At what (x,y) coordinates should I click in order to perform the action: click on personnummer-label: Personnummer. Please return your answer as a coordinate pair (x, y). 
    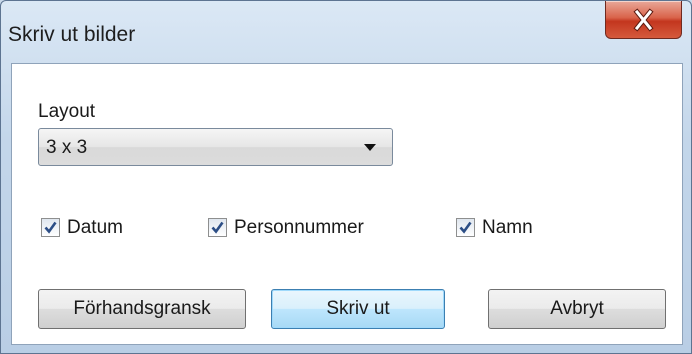
    Looking at the image, I should click on (299, 227).